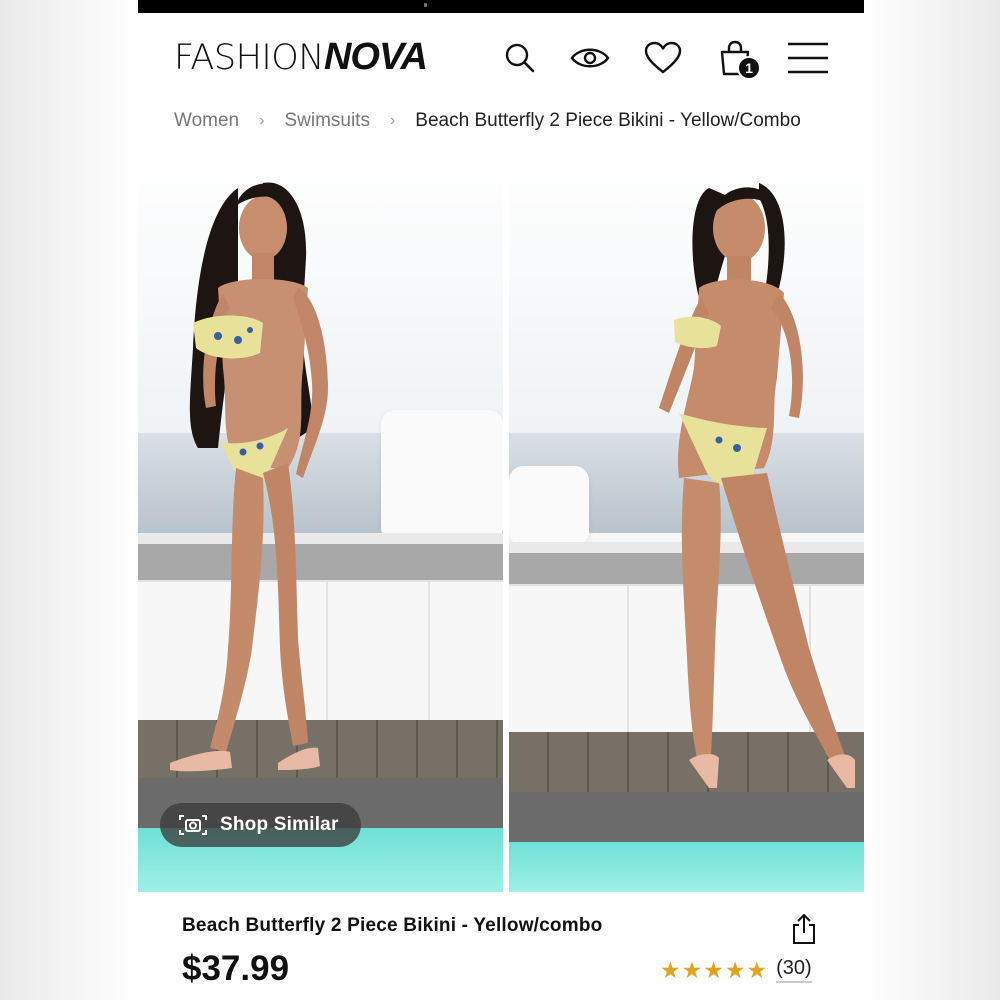 The height and width of the screenshot is (1000, 1000). Describe the element at coordinates (206, 121) in the screenshot. I see `breadcrumb-women: Women` at that location.